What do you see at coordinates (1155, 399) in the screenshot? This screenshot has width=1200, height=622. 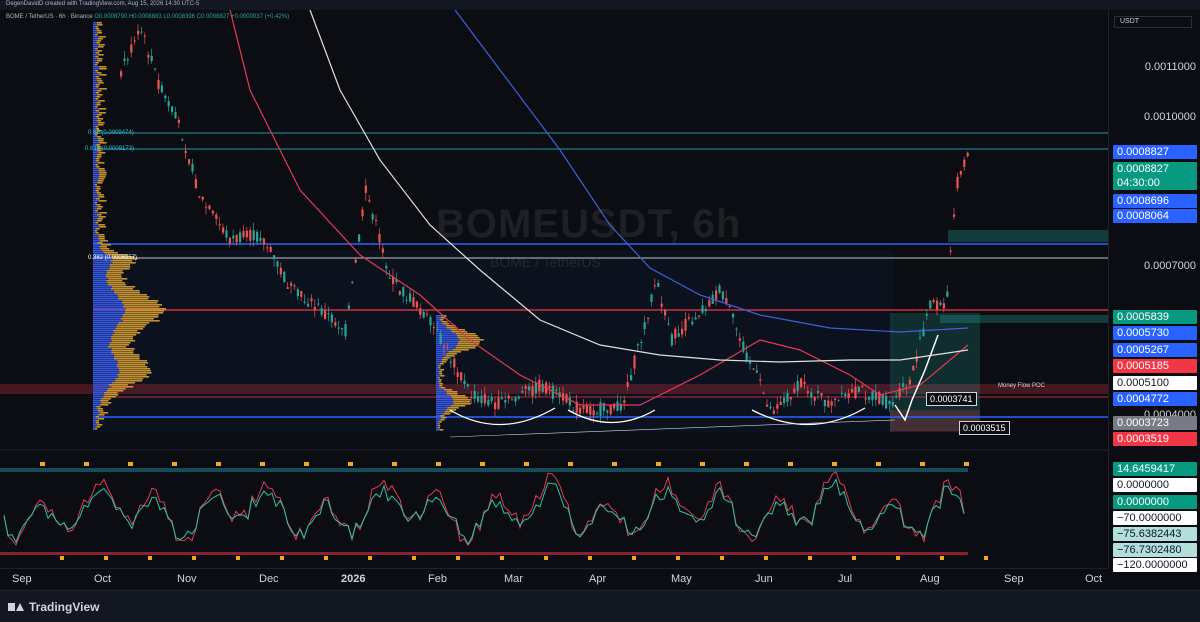 I see `price-level-tag: 0.0004772` at bounding box center [1155, 399].